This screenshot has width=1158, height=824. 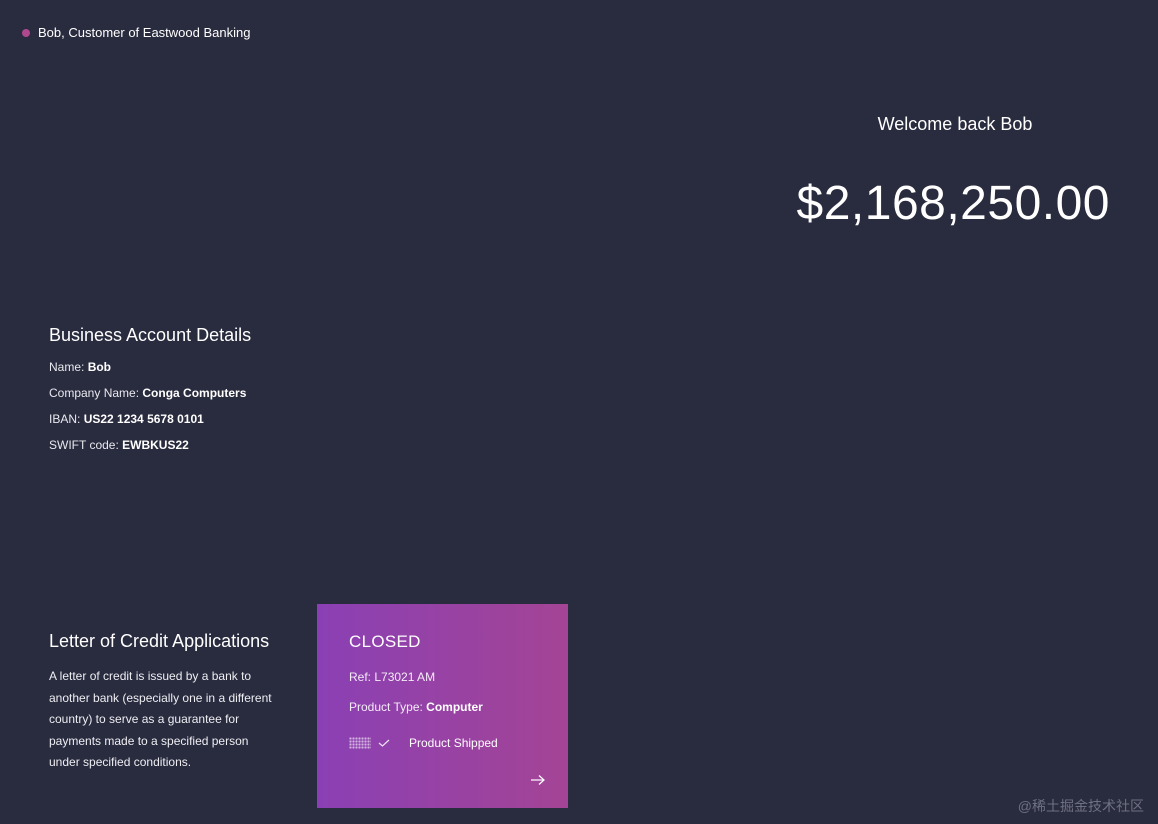 What do you see at coordinates (384, 743) in the screenshot?
I see `check-icon` at bounding box center [384, 743].